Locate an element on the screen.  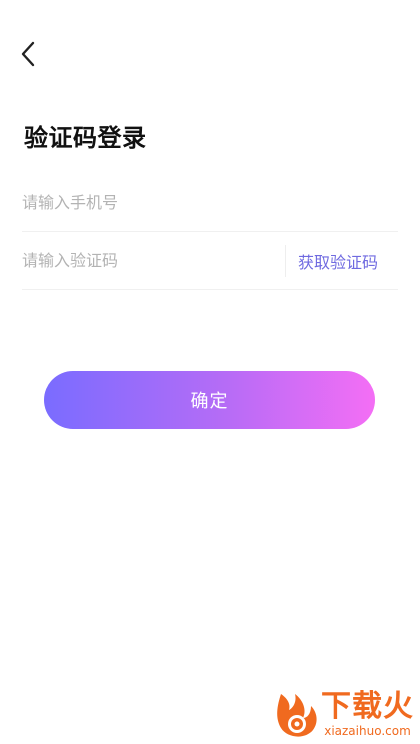
back-button is located at coordinates (28, 54).